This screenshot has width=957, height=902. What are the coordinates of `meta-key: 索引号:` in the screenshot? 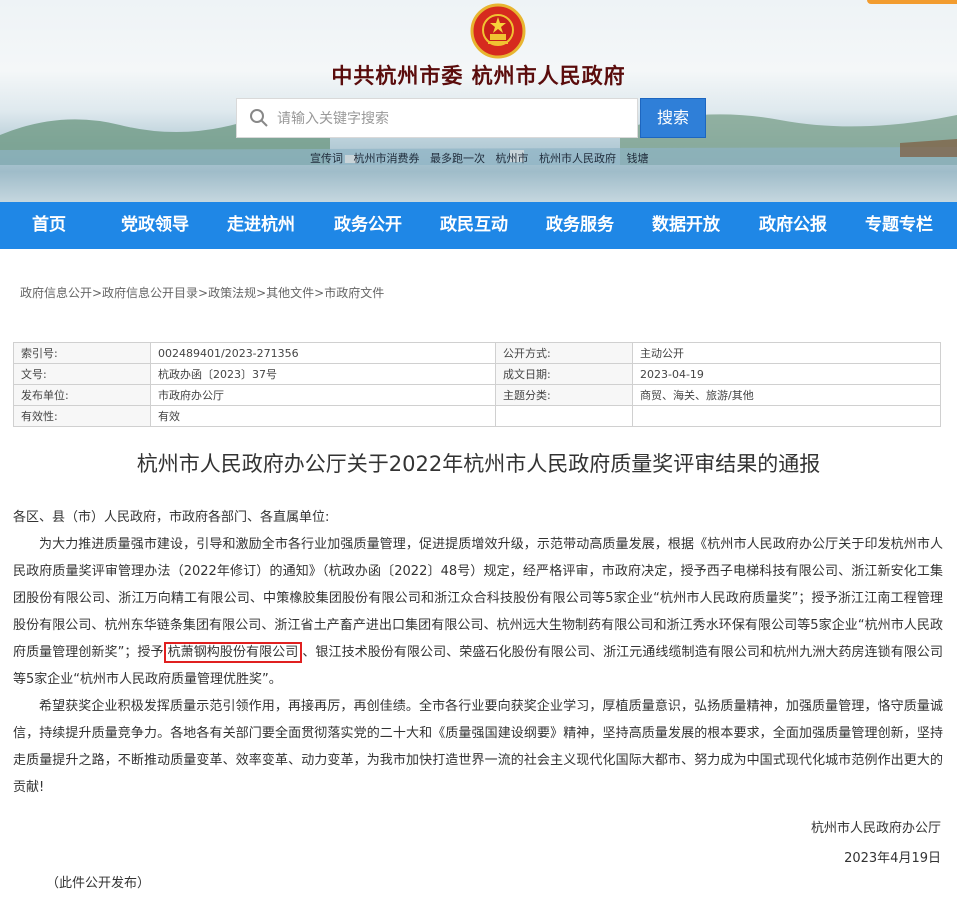 It's located at (82, 353).